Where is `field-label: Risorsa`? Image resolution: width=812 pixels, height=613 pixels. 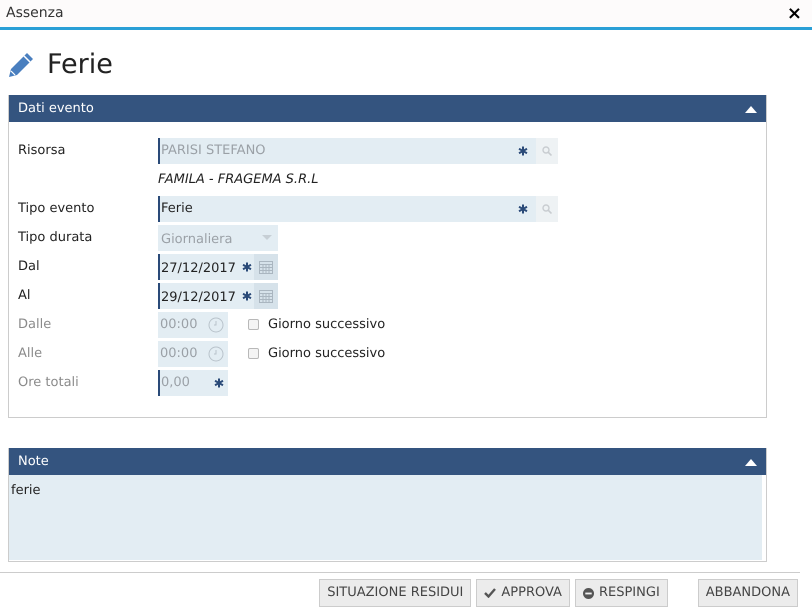 field-label: Risorsa is located at coordinates (42, 151).